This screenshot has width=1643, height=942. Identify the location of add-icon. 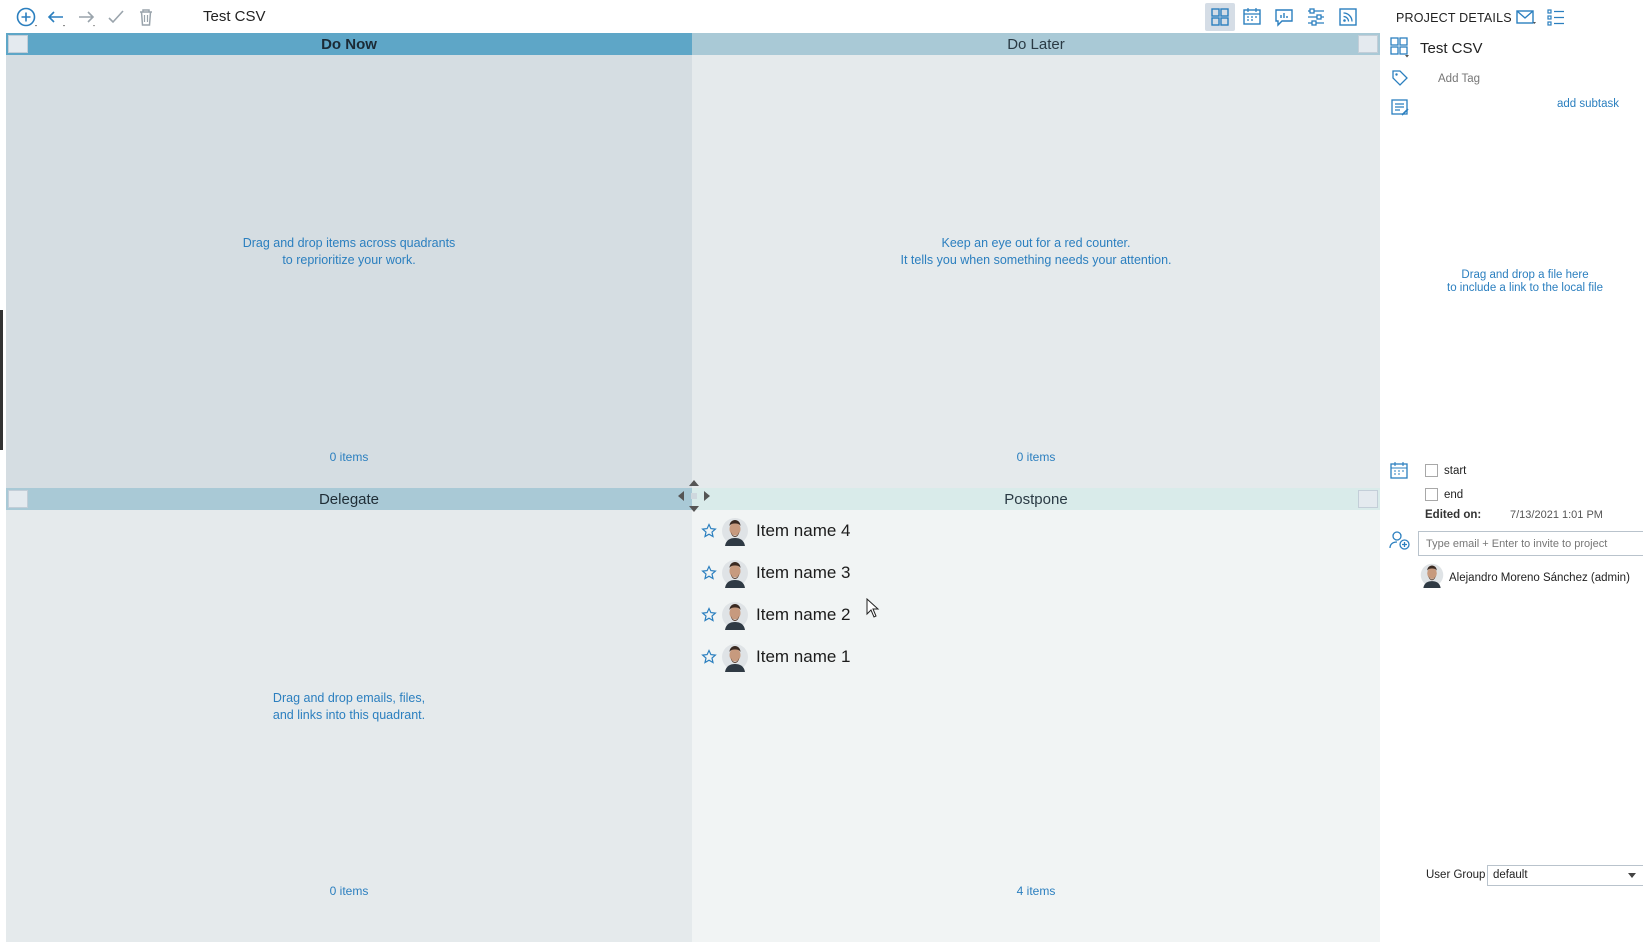
(26, 17).